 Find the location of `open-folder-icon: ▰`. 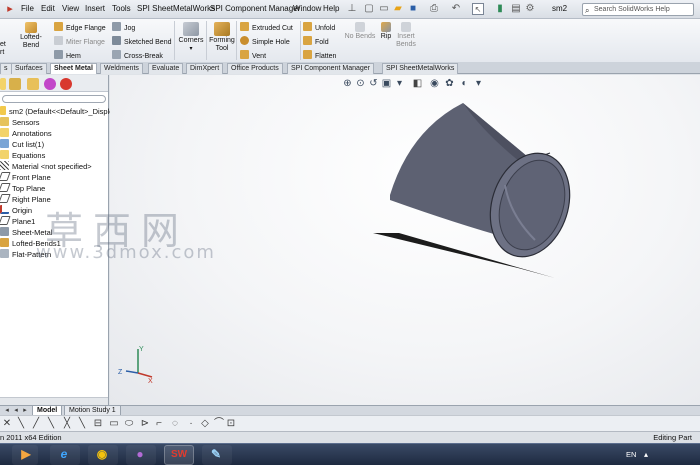

open-folder-icon: ▰ is located at coordinates (398, 9).